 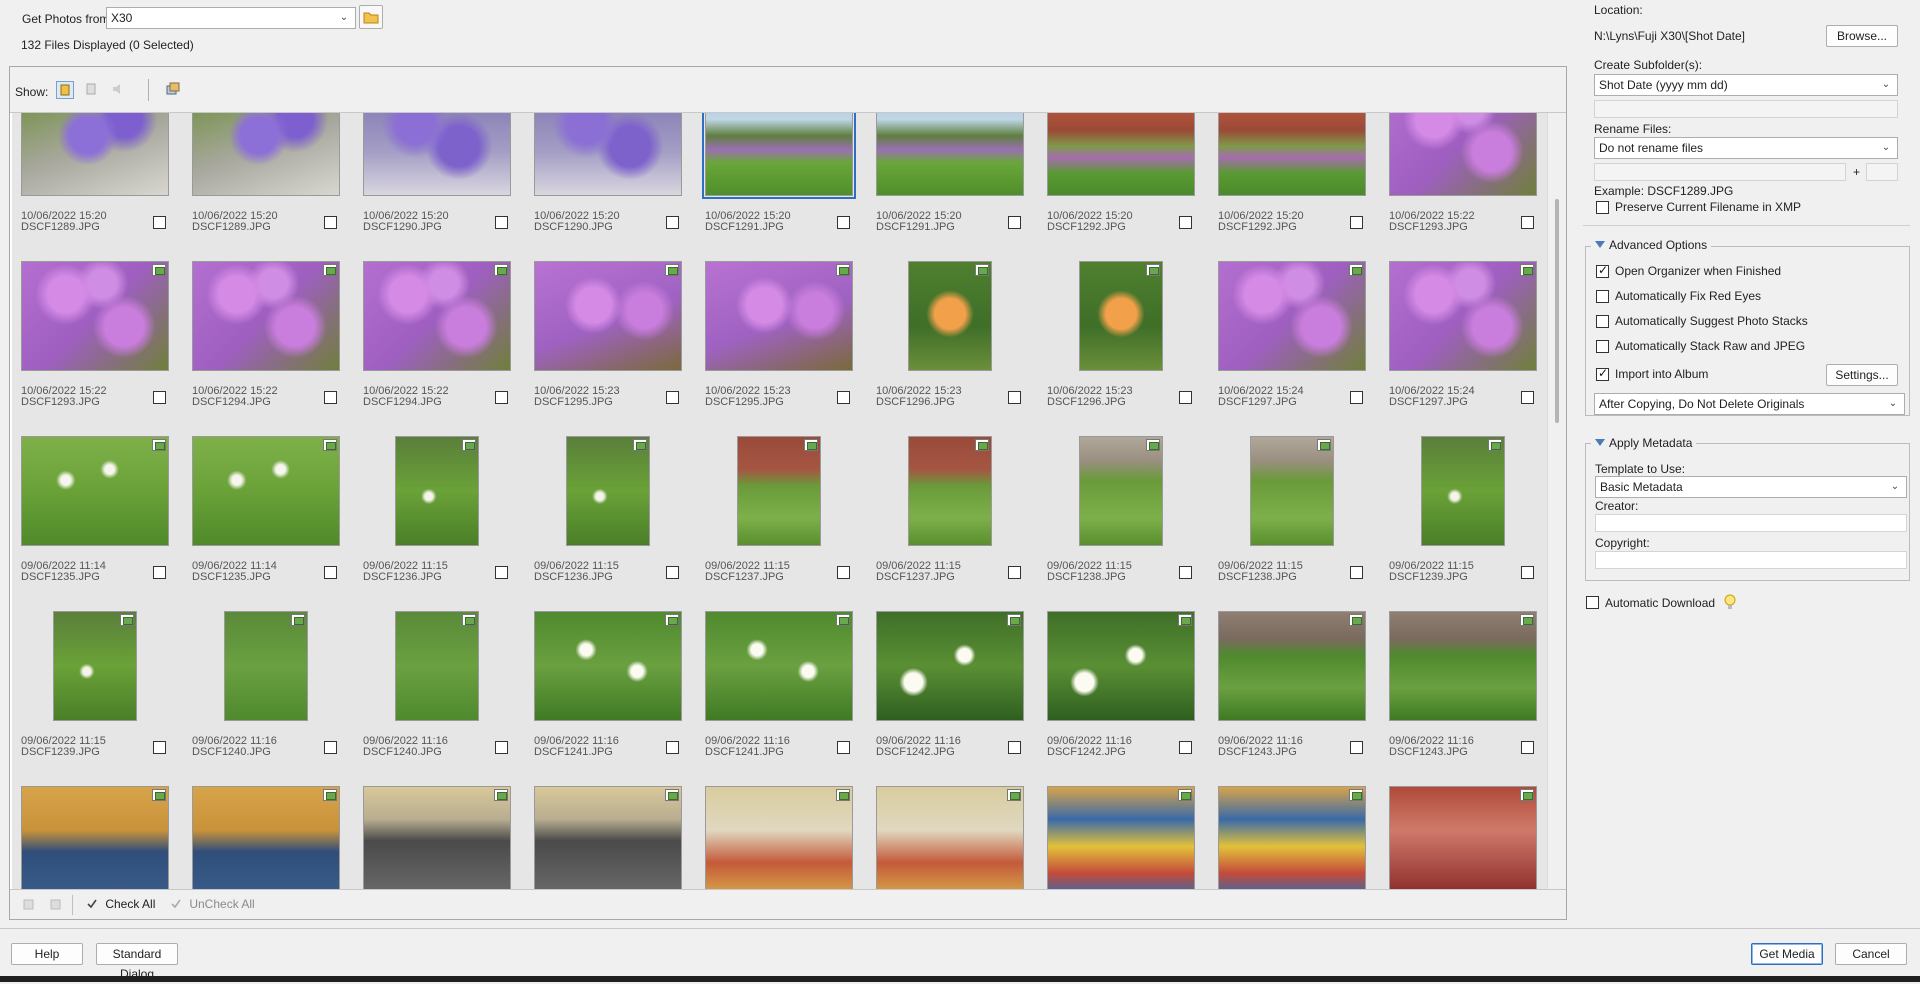 I want to click on creator-input, so click(x=1751, y=523).